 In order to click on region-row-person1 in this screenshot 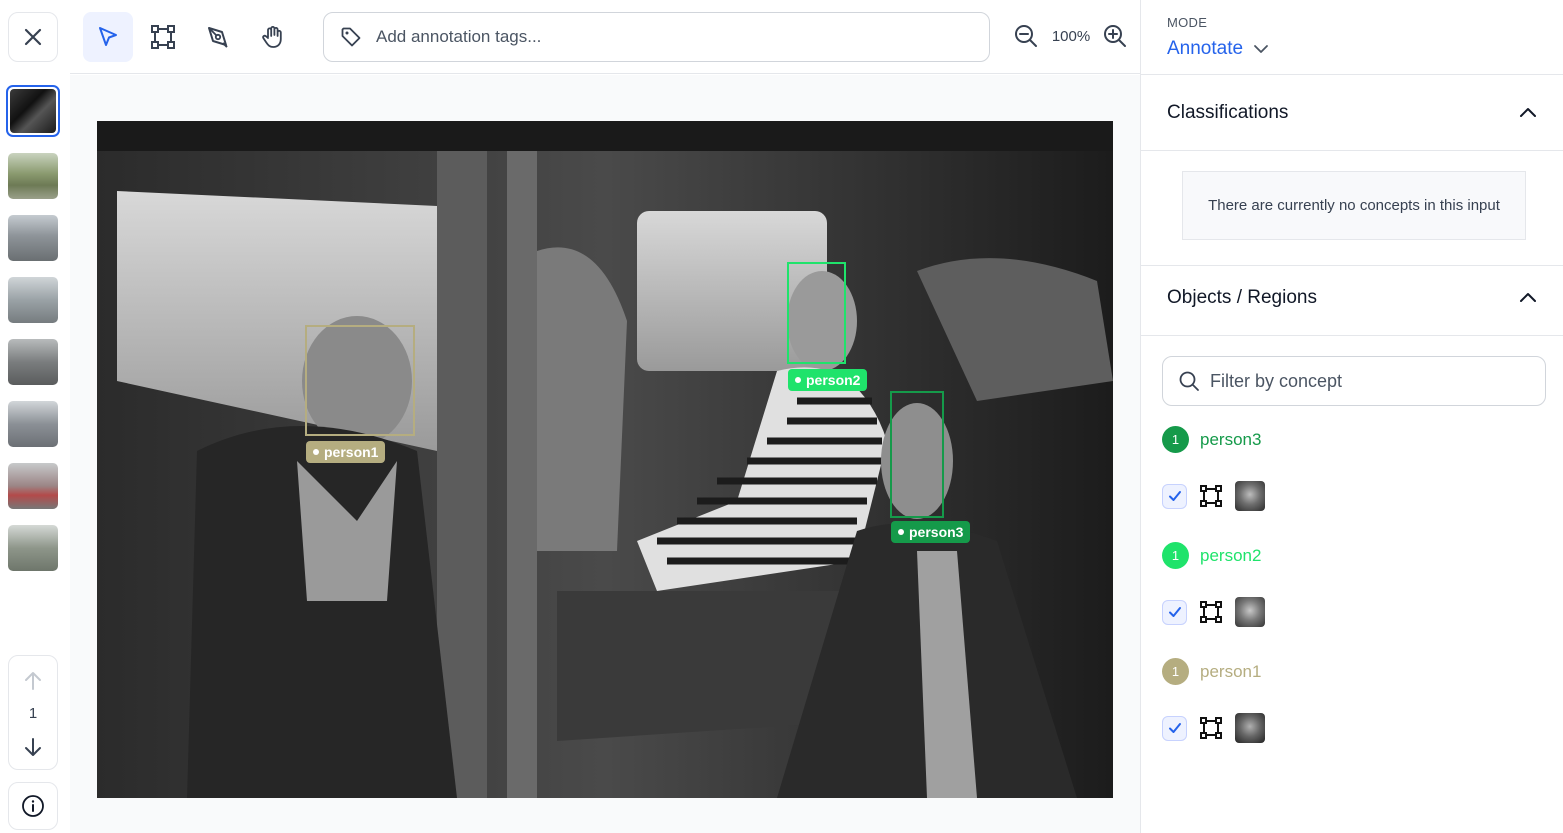, I will do `click(1213, 728)`.